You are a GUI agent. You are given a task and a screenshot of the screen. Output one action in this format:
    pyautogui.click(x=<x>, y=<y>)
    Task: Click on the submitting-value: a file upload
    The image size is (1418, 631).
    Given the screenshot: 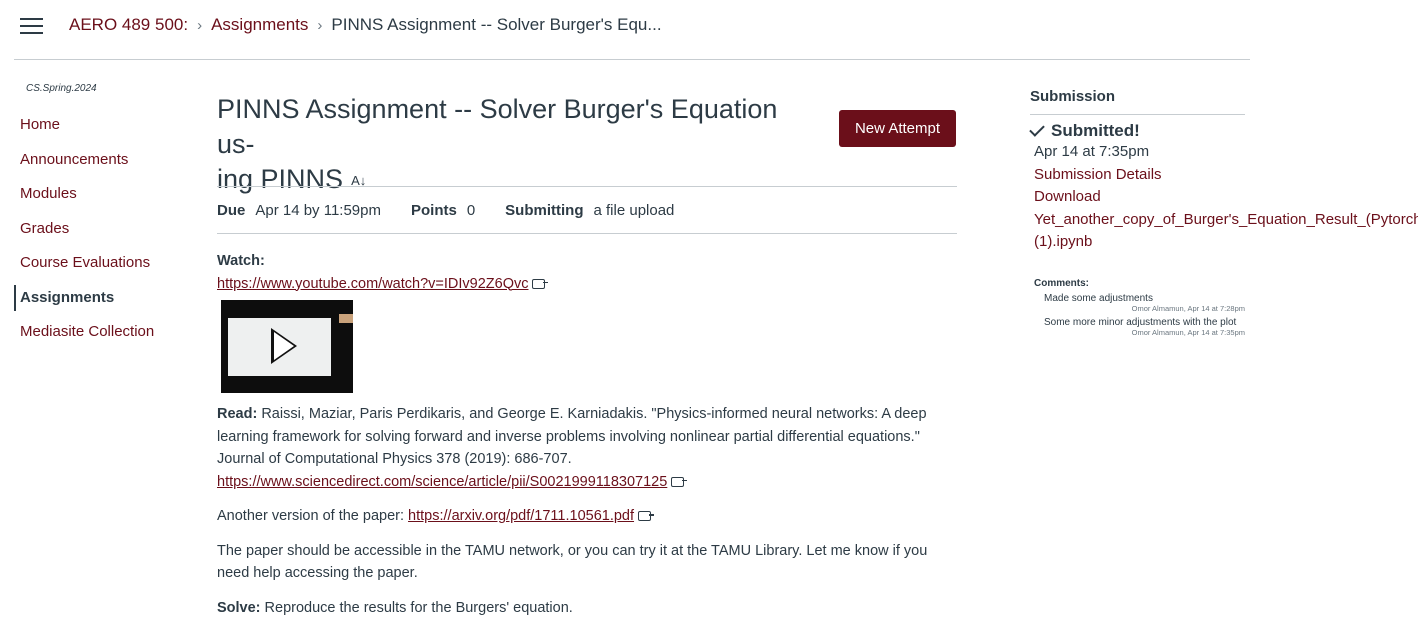 What is the action you would take?
    pyautogui.click(x=634, y=210)
    